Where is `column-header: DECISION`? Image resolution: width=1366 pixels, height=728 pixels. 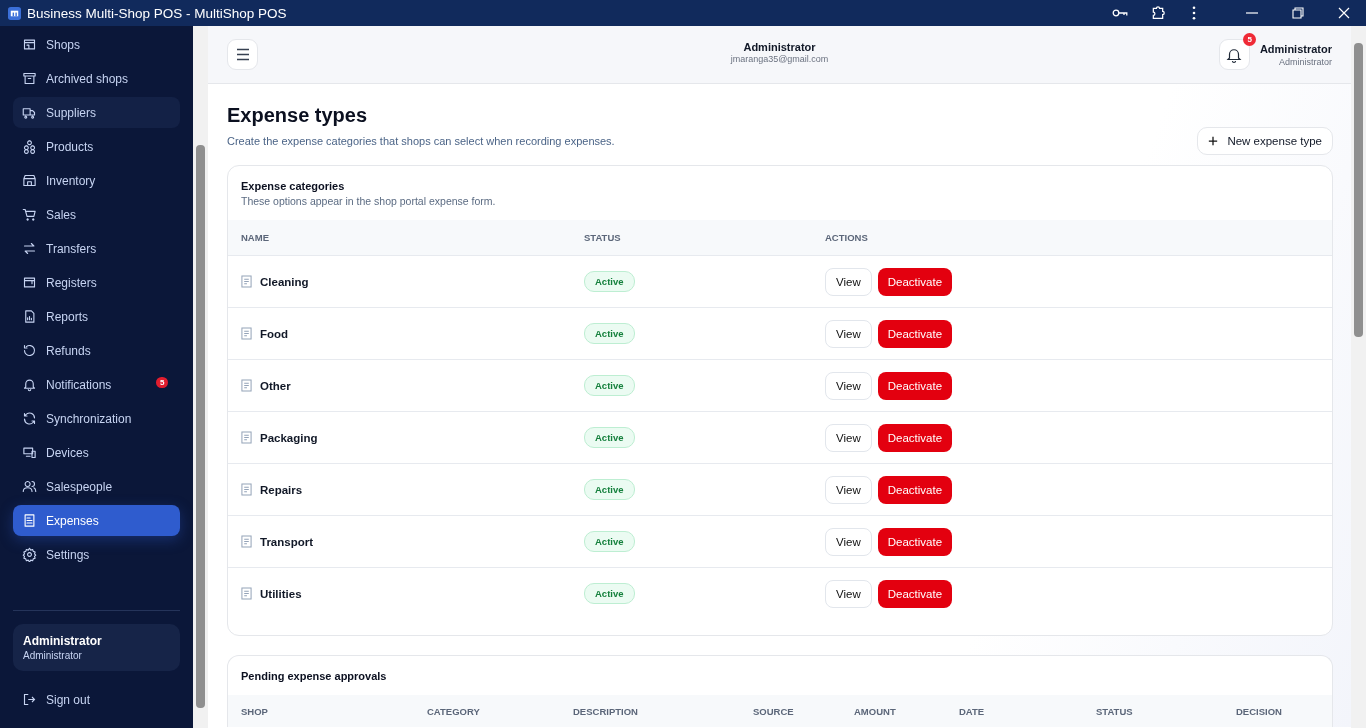 column-header: DECISION is located at coordinates (1259, 711).